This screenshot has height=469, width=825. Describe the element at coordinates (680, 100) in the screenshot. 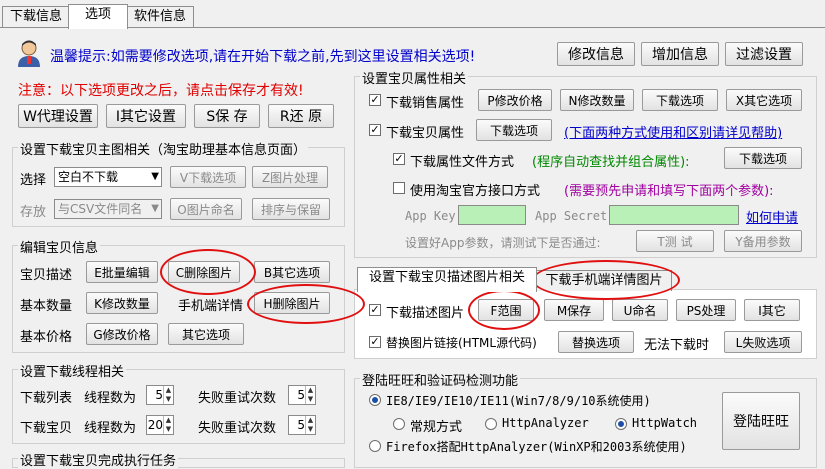

I see `sales-download-options-button: 下载选项` at that location.